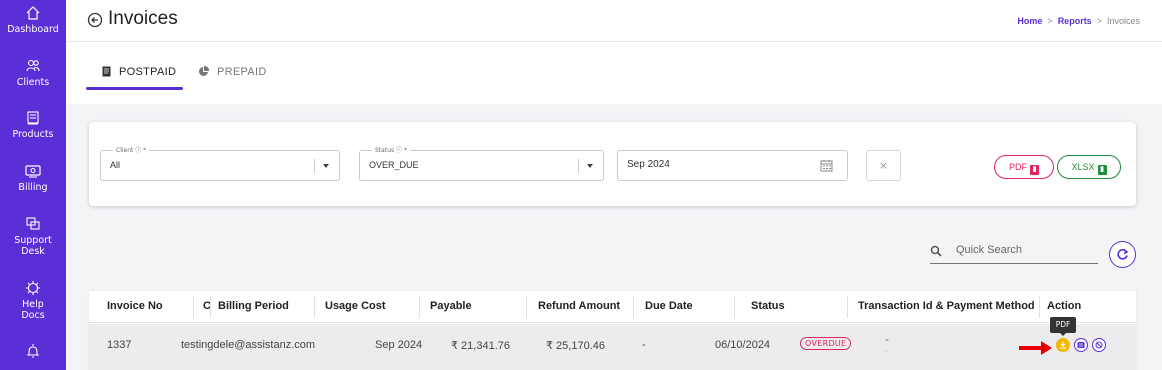 The image size is (1162, 370). I want to click on month-picker: Sep 2024, so click(732, 165).